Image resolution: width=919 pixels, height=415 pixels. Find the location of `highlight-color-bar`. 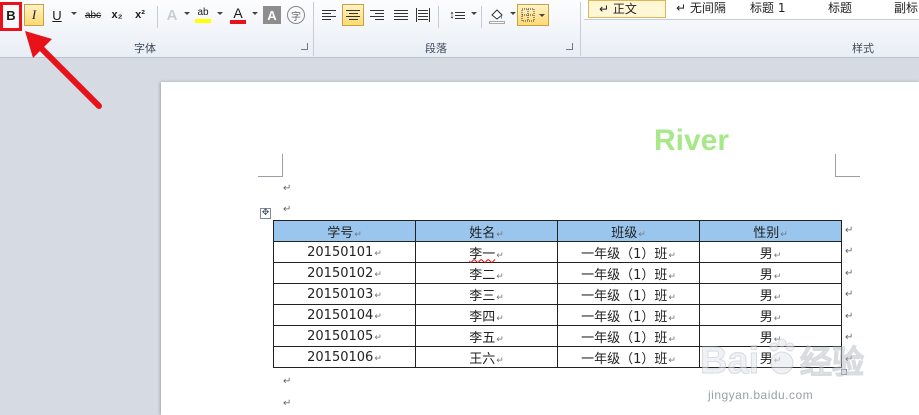

highlight-color-bar is located at coordinates (203, 21).